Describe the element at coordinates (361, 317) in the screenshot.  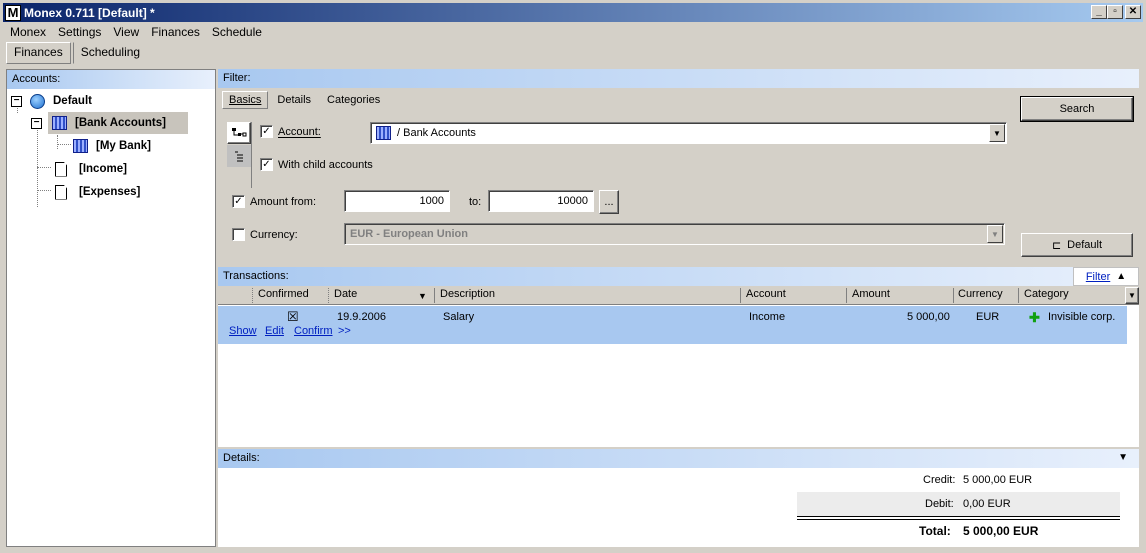
I see `row-date: 19.9.2006` at that location.